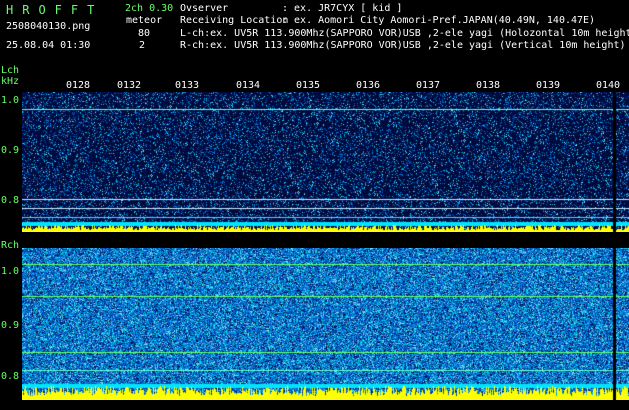 The height and width of the screenshot is (410, 629). I want to click on time-tick-0135: 0135, so click(308, 85).